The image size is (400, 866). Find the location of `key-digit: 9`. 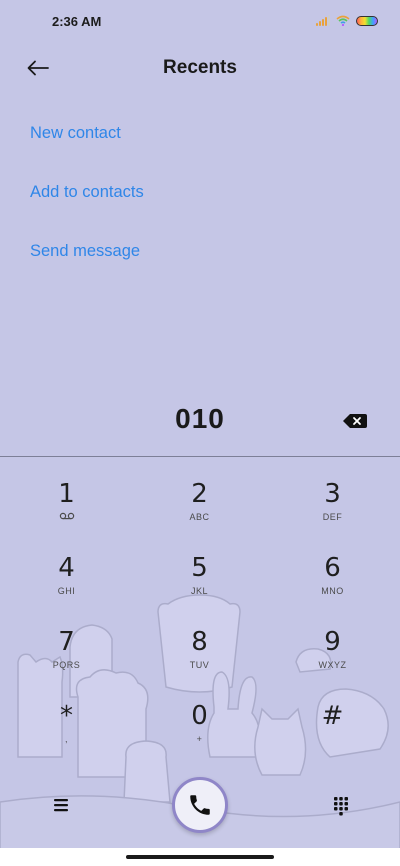

key-digit: 9 is located at coordinates (332, 642).